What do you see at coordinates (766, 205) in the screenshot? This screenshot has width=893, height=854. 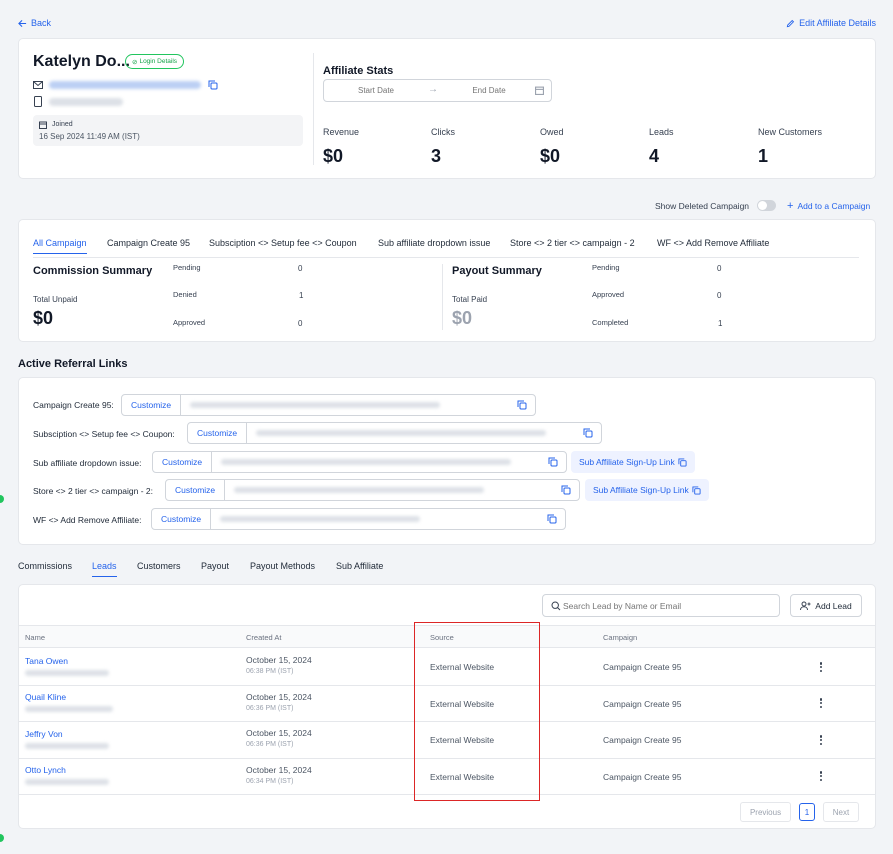 I see `show-deleted-toggle` at bounding box center [766, 205].